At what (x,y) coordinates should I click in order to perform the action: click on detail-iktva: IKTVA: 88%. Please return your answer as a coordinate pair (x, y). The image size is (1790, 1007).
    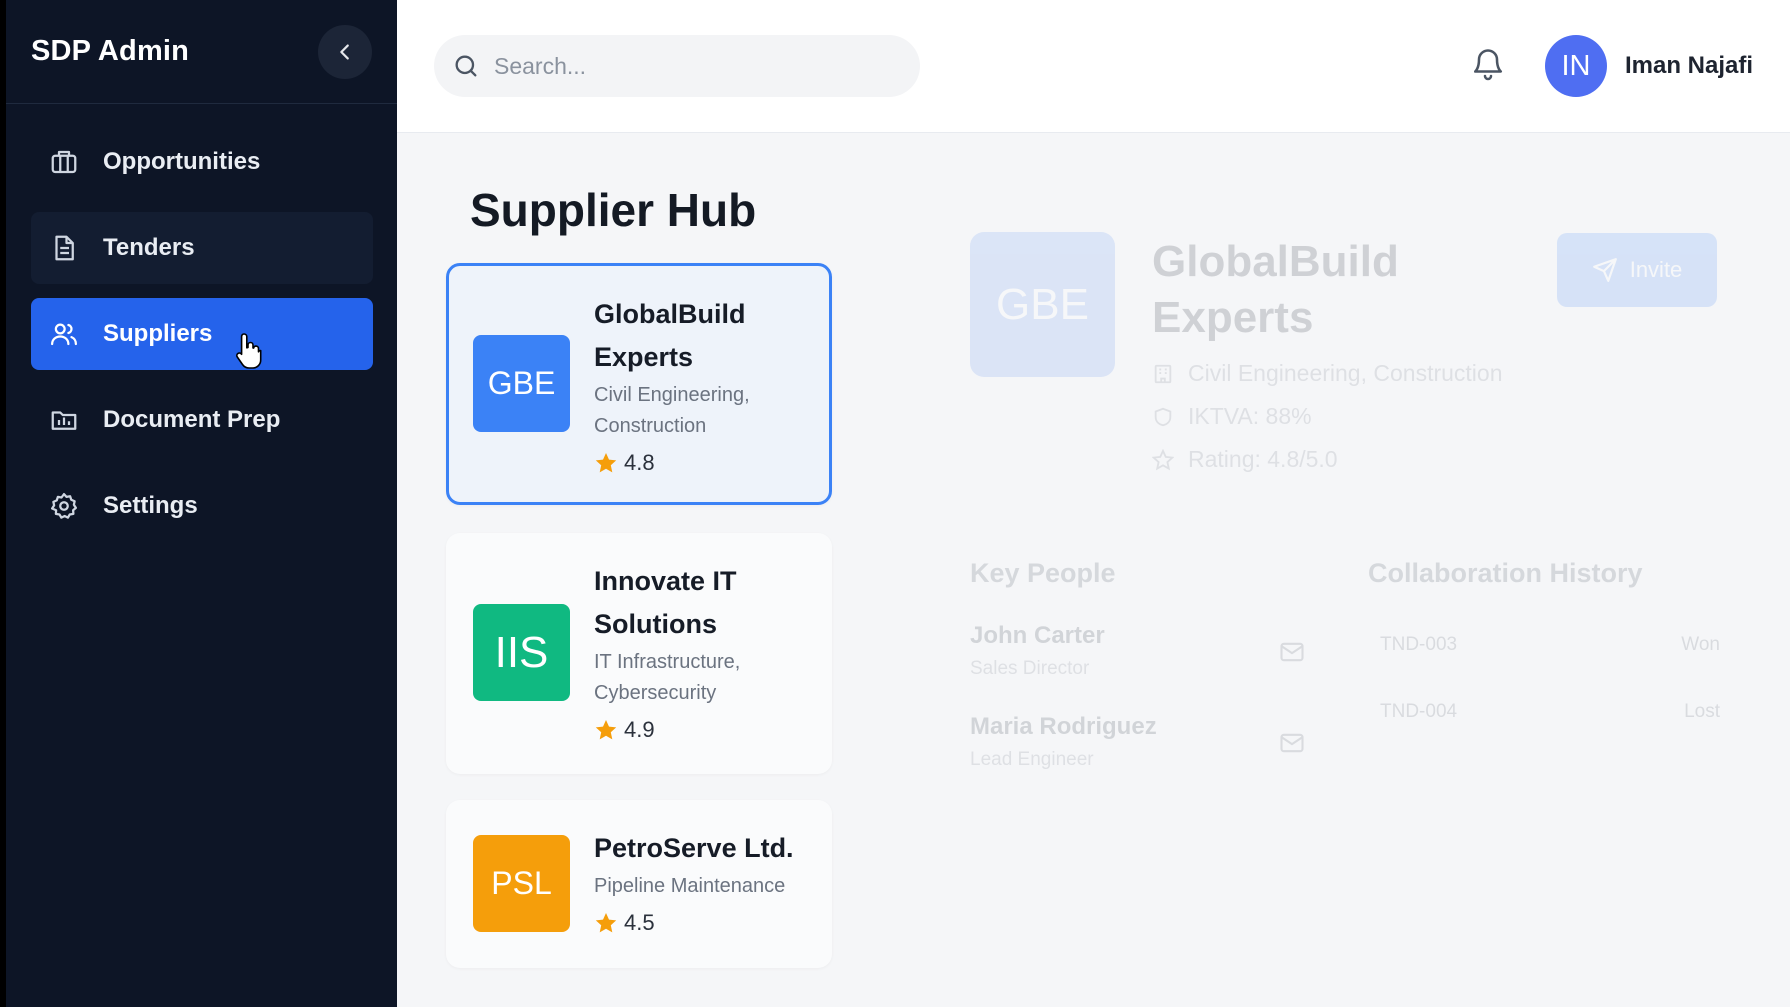
    Looking at the image, I should click on (1232, 416).